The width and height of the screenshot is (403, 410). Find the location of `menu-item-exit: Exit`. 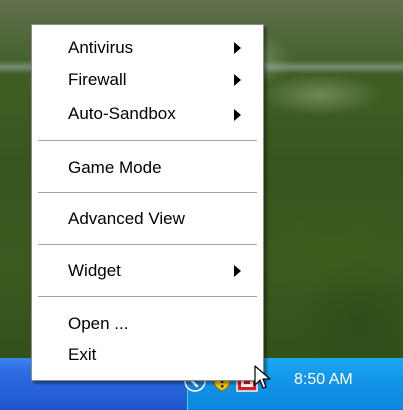

menu-item-exit: Exit is located at coordinates (82, 355).